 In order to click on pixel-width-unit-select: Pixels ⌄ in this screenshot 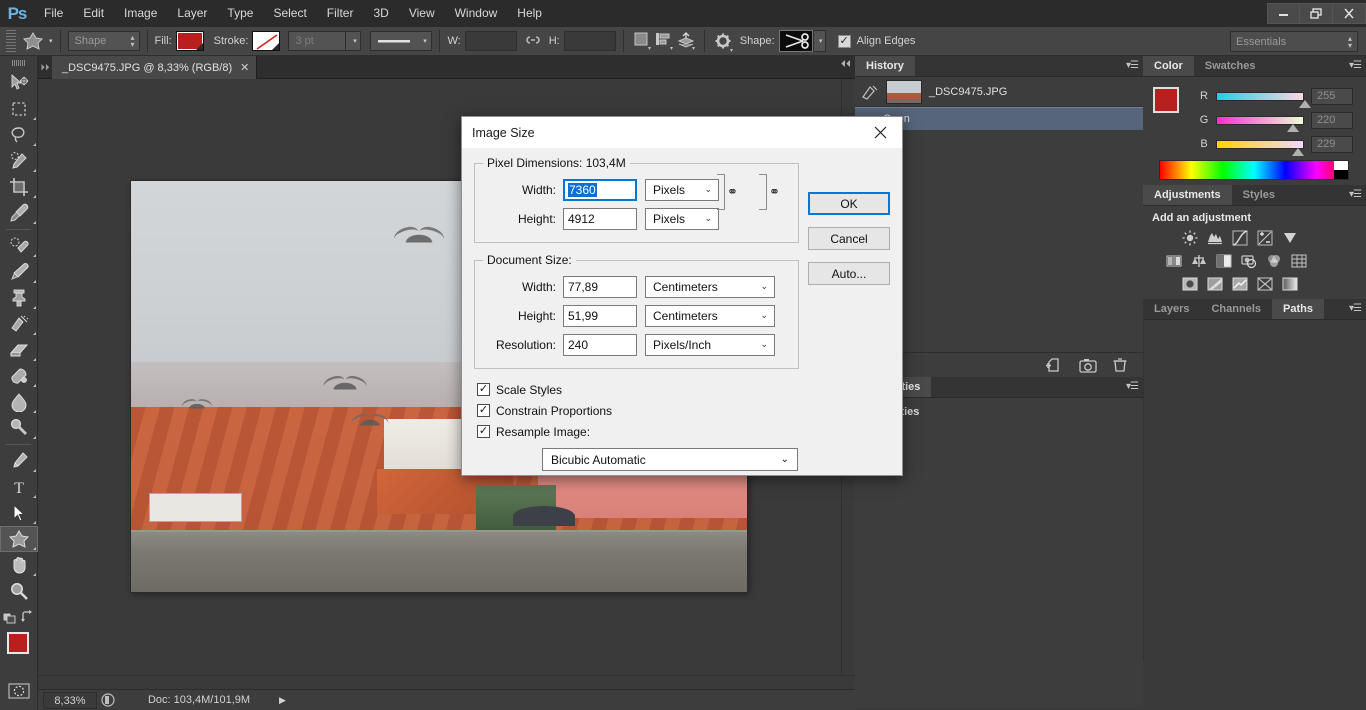, I will do `click(682, 189)`.